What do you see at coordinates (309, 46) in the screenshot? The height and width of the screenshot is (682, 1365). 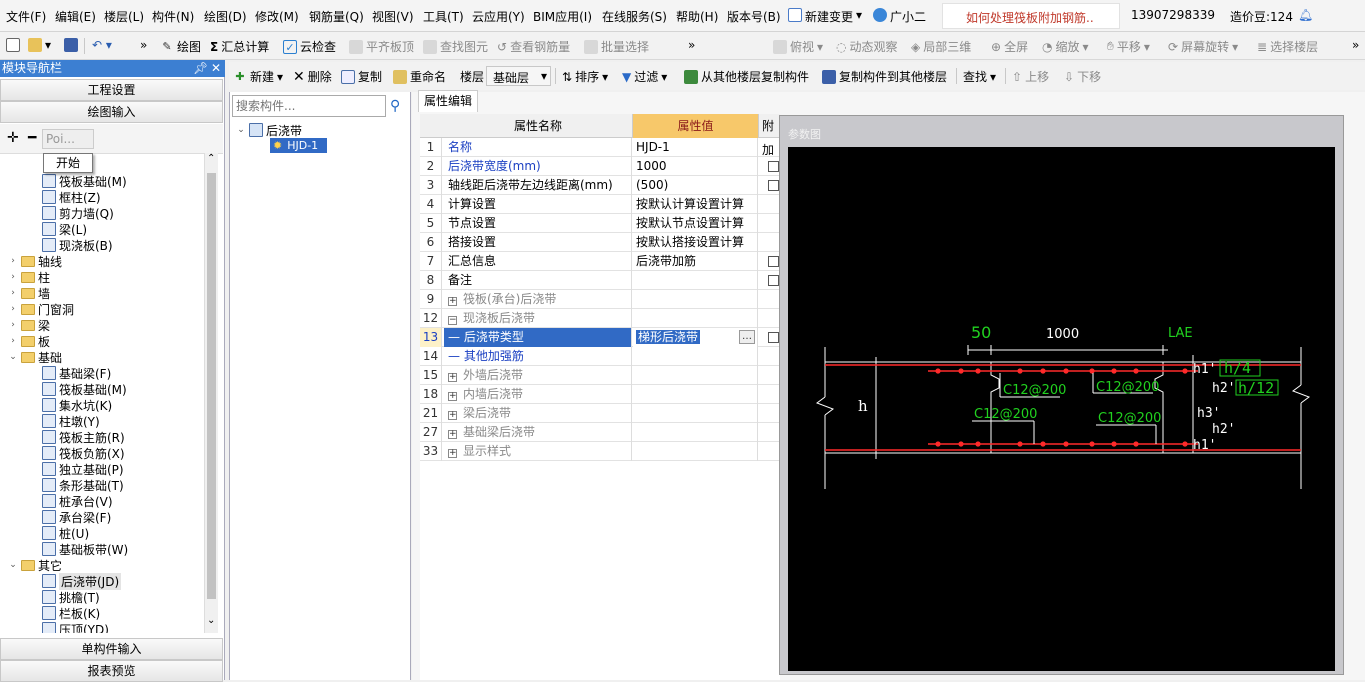 I see `cloud-check-button: ✓ 云检查` at bounding box center [309, 46].